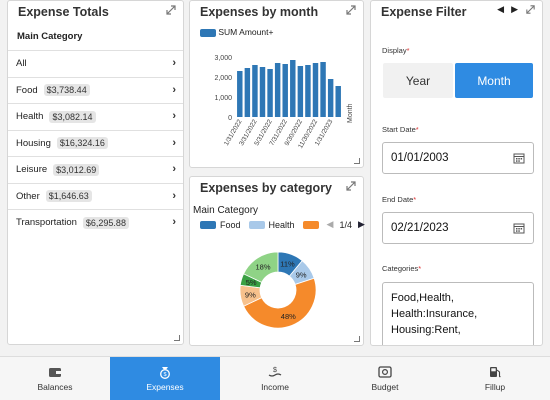 This screenshot has height=400, width=550. I want to click on tab-expenses: $ Expenses, so click(165, 378).